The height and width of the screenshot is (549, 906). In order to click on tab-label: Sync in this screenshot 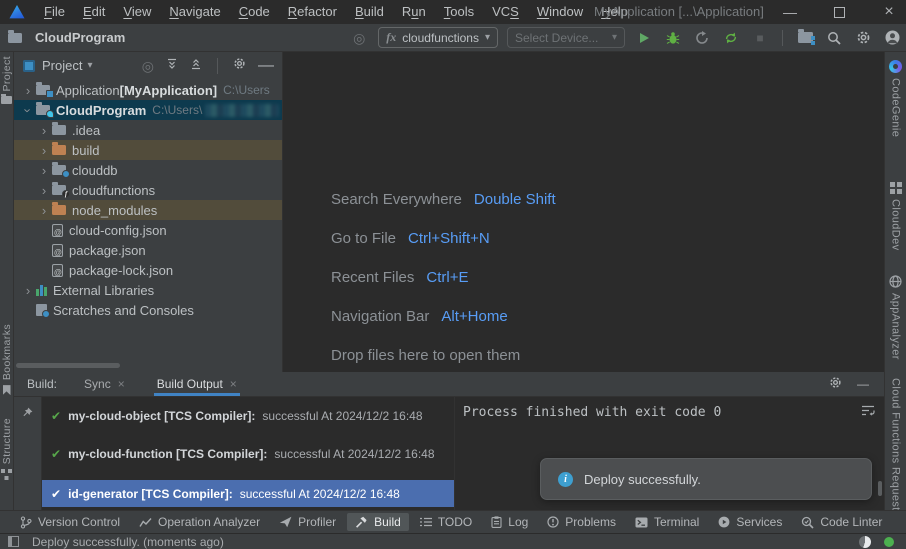, I will do `click(97, 384)`.